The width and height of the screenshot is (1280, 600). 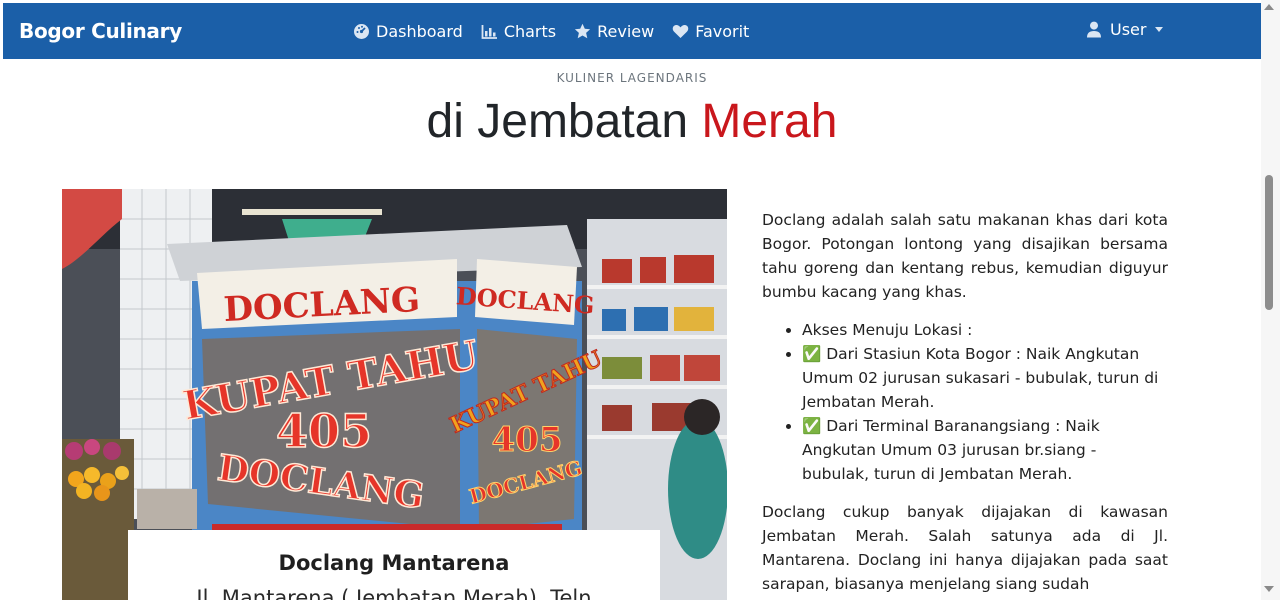 I want to click on nav-charts-label: Charts, so click(x=530, y=31).